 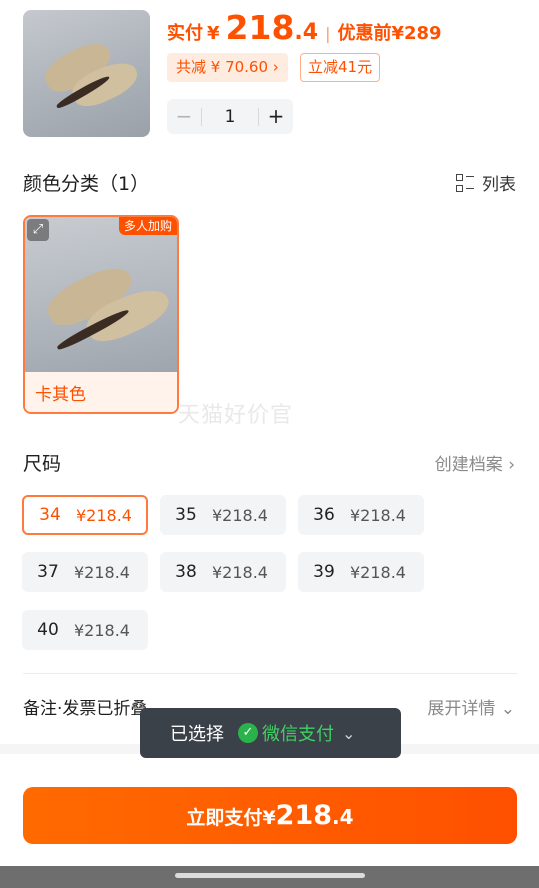 What do you see at coordinates (186, 515) in the screenshot?
I see `size-value: 35` at bounding box center [186, 515].